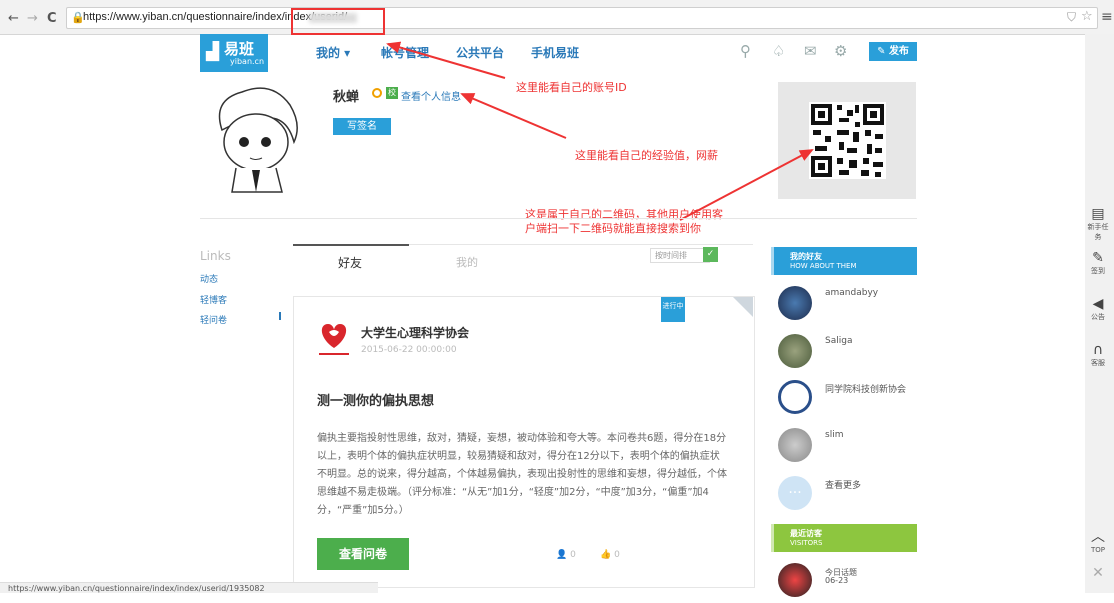 This screenshot has height=603, width=1114. I want to click on visitor-date: 06-23, so click(837, 580).